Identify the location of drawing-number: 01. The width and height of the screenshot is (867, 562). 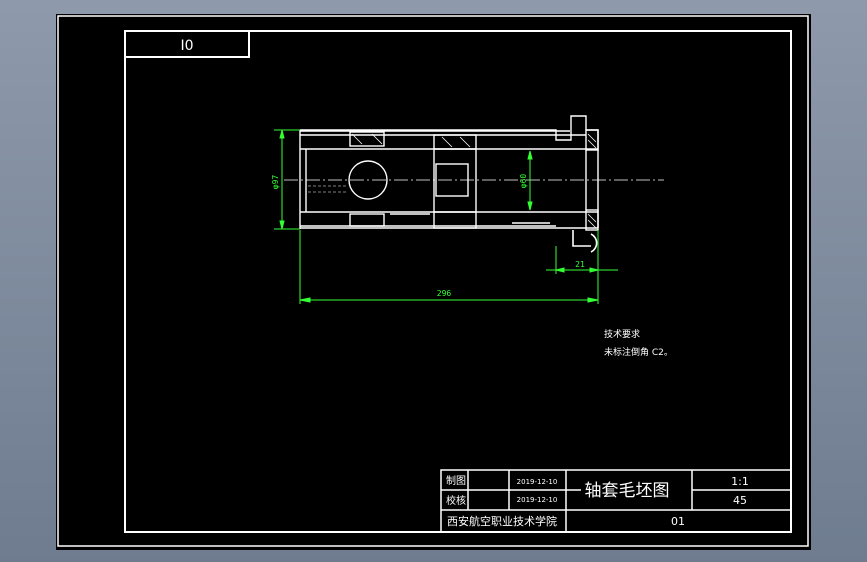
(678, 521).